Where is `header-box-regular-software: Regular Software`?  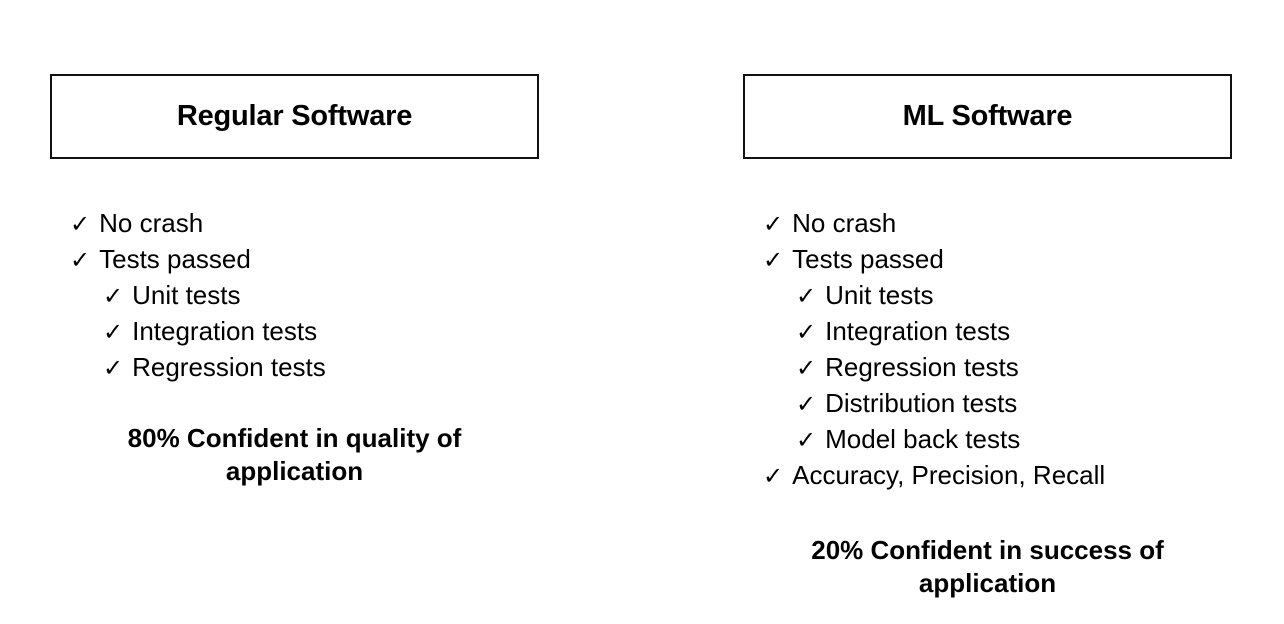
header-box-regular-software: Regular Software is located at coordinates (294, 116).